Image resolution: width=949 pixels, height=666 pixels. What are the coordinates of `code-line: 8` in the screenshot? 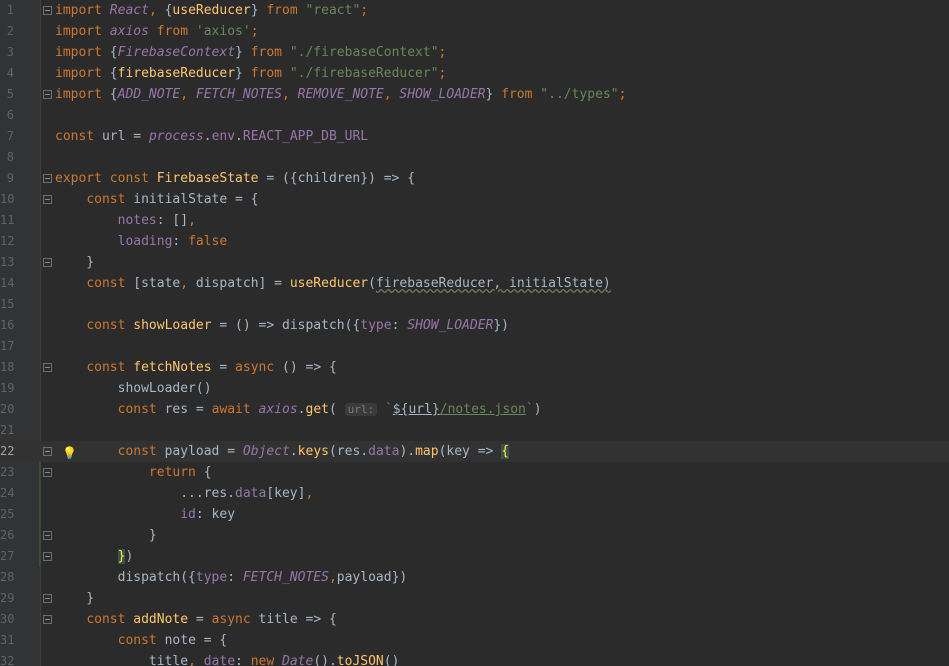 It's located at (474, 157).